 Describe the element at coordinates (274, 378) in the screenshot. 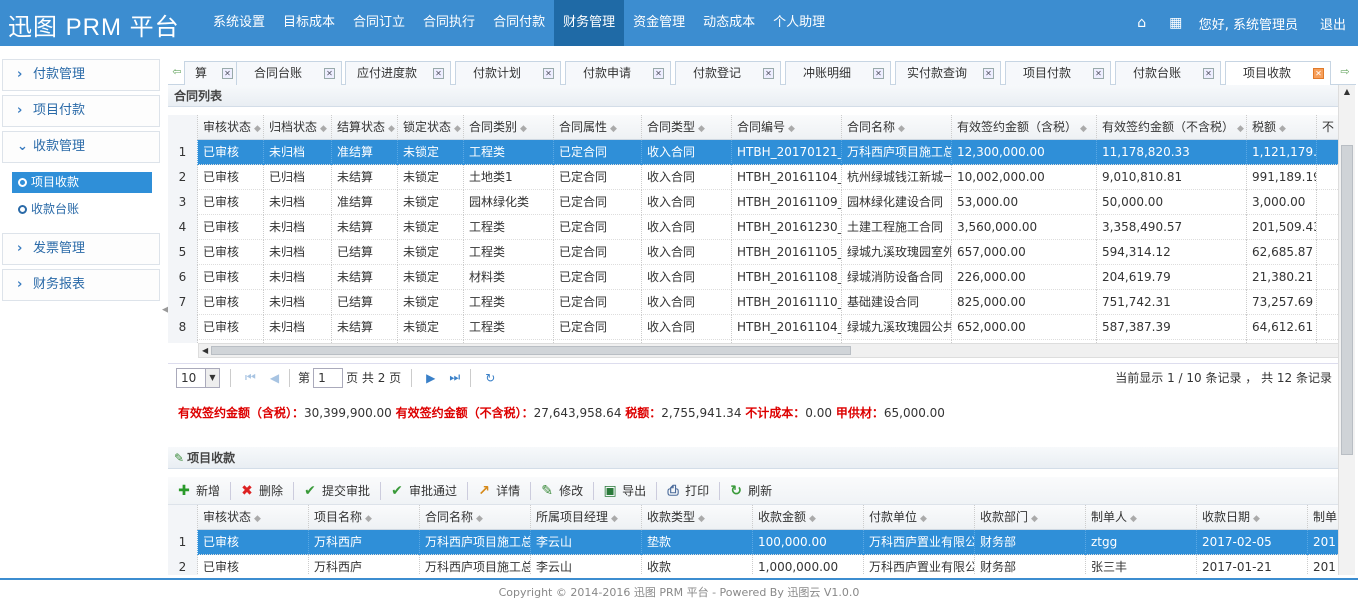

I see `prev-page-icon: ◀` at that location.